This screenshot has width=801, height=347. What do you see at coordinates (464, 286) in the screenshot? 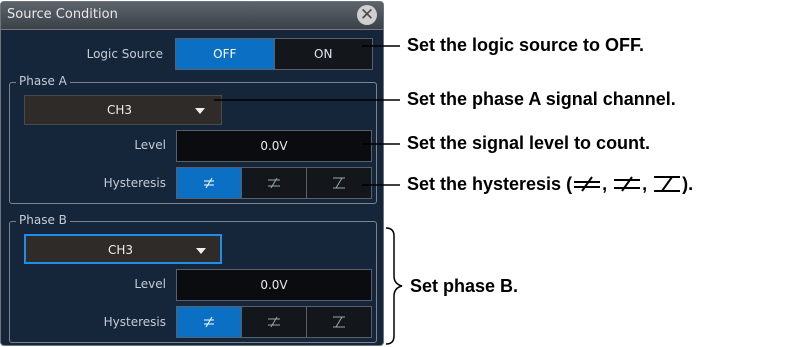
I see `annotation-phase-b: Set phase B.` at bounding box center [464, 286].